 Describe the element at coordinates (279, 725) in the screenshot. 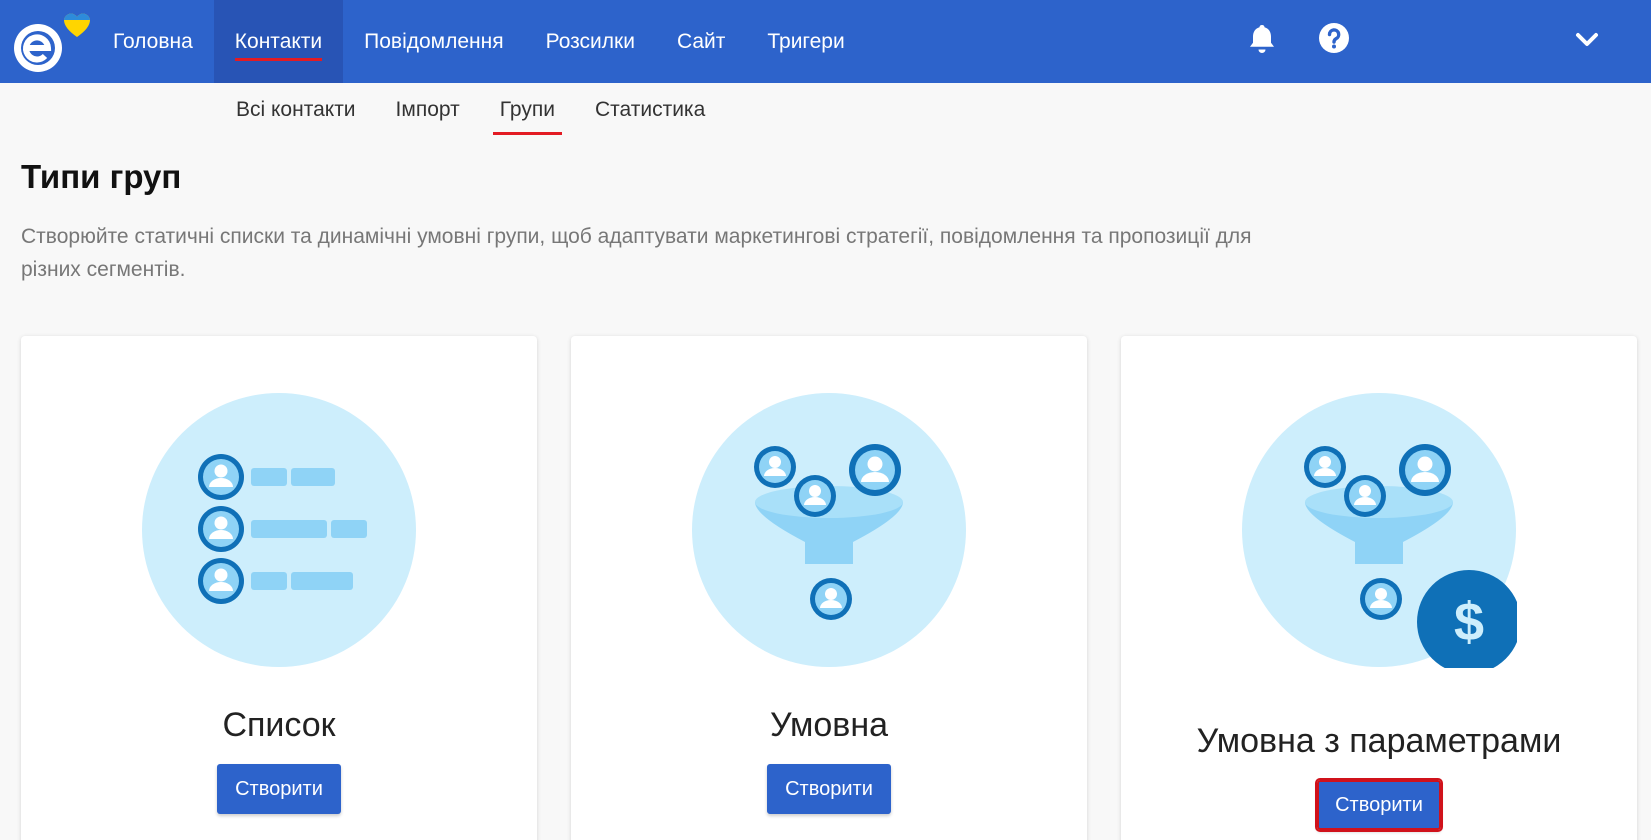

I see `card-title: Список` at that location.